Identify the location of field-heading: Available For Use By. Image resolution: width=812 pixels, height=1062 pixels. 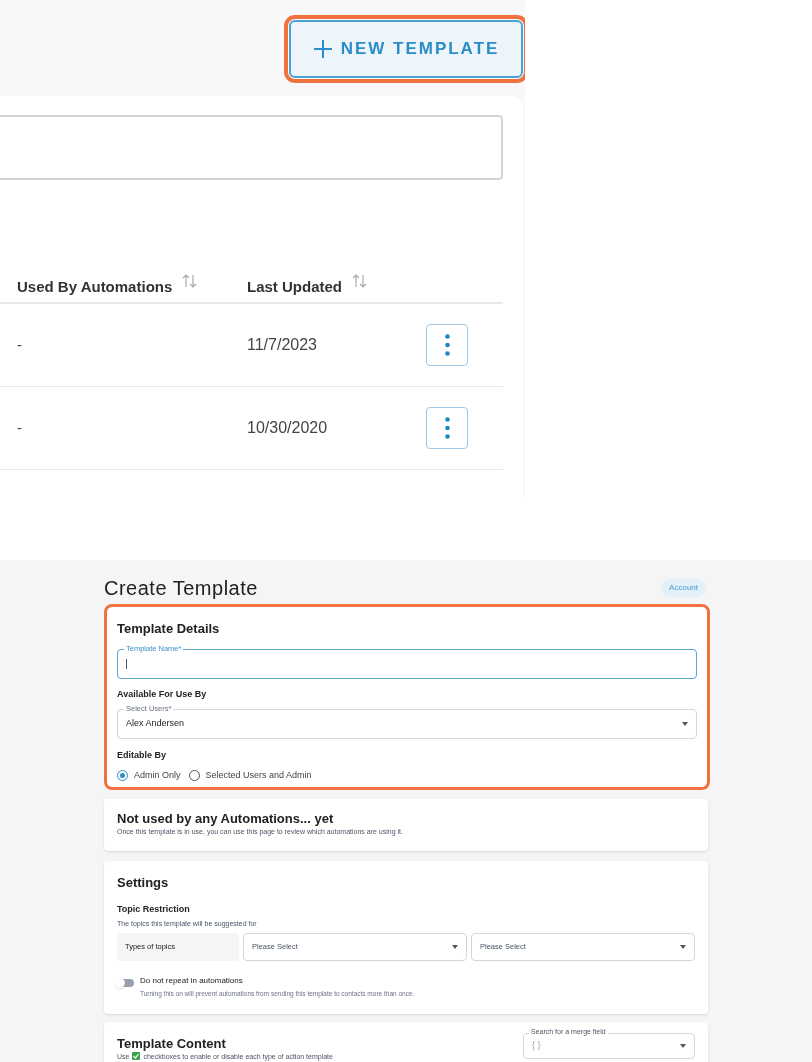
(162, 694).